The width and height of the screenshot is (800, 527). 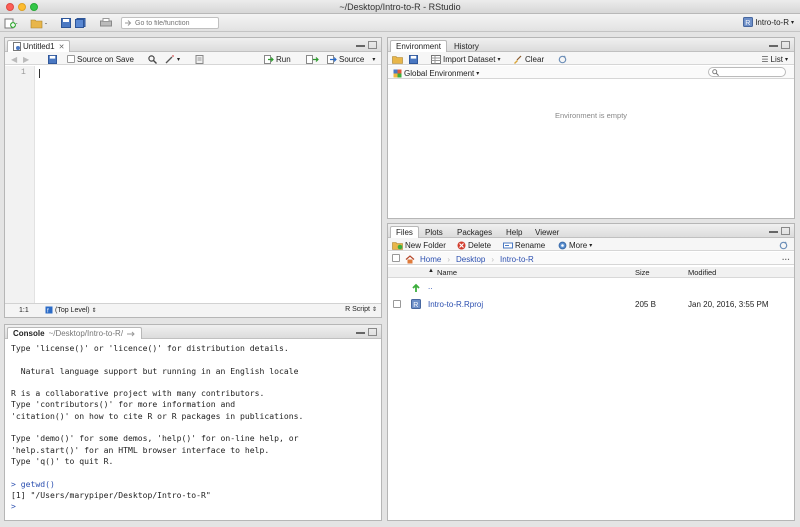 I want to click on parent-directory-link: .., so click(x=430, y=286).